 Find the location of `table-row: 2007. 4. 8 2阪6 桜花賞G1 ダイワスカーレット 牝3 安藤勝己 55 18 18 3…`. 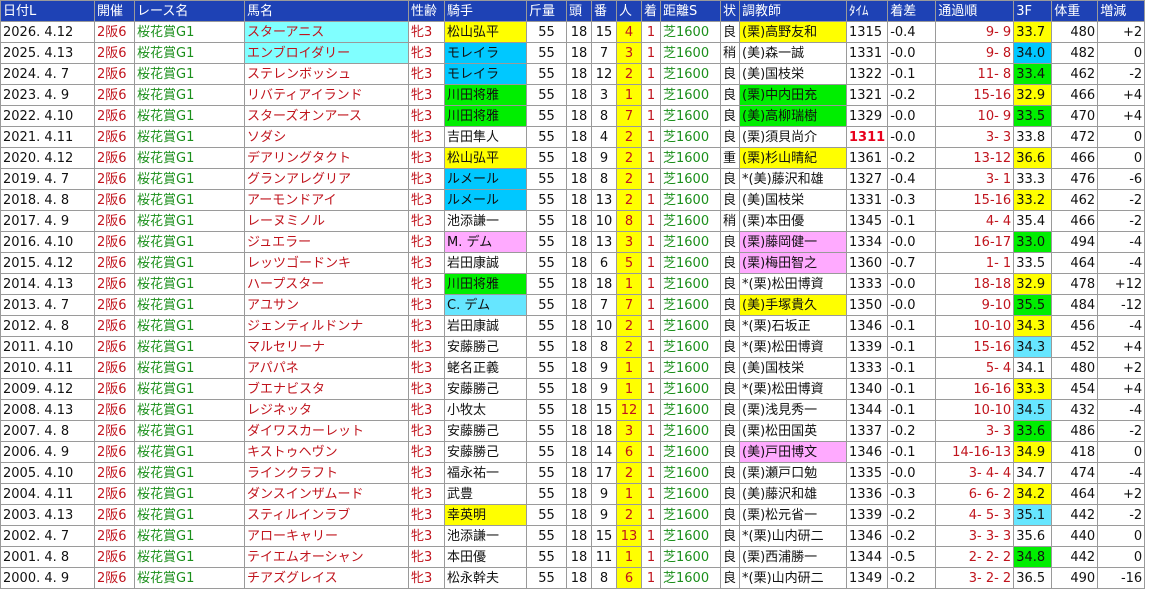

table-row: 2007. 4. 8 2阪6 桜花賞G1 ダイワスカーレット 牝3 安藤勝己 55 18 18 3… is located at coordinates (573, 431).